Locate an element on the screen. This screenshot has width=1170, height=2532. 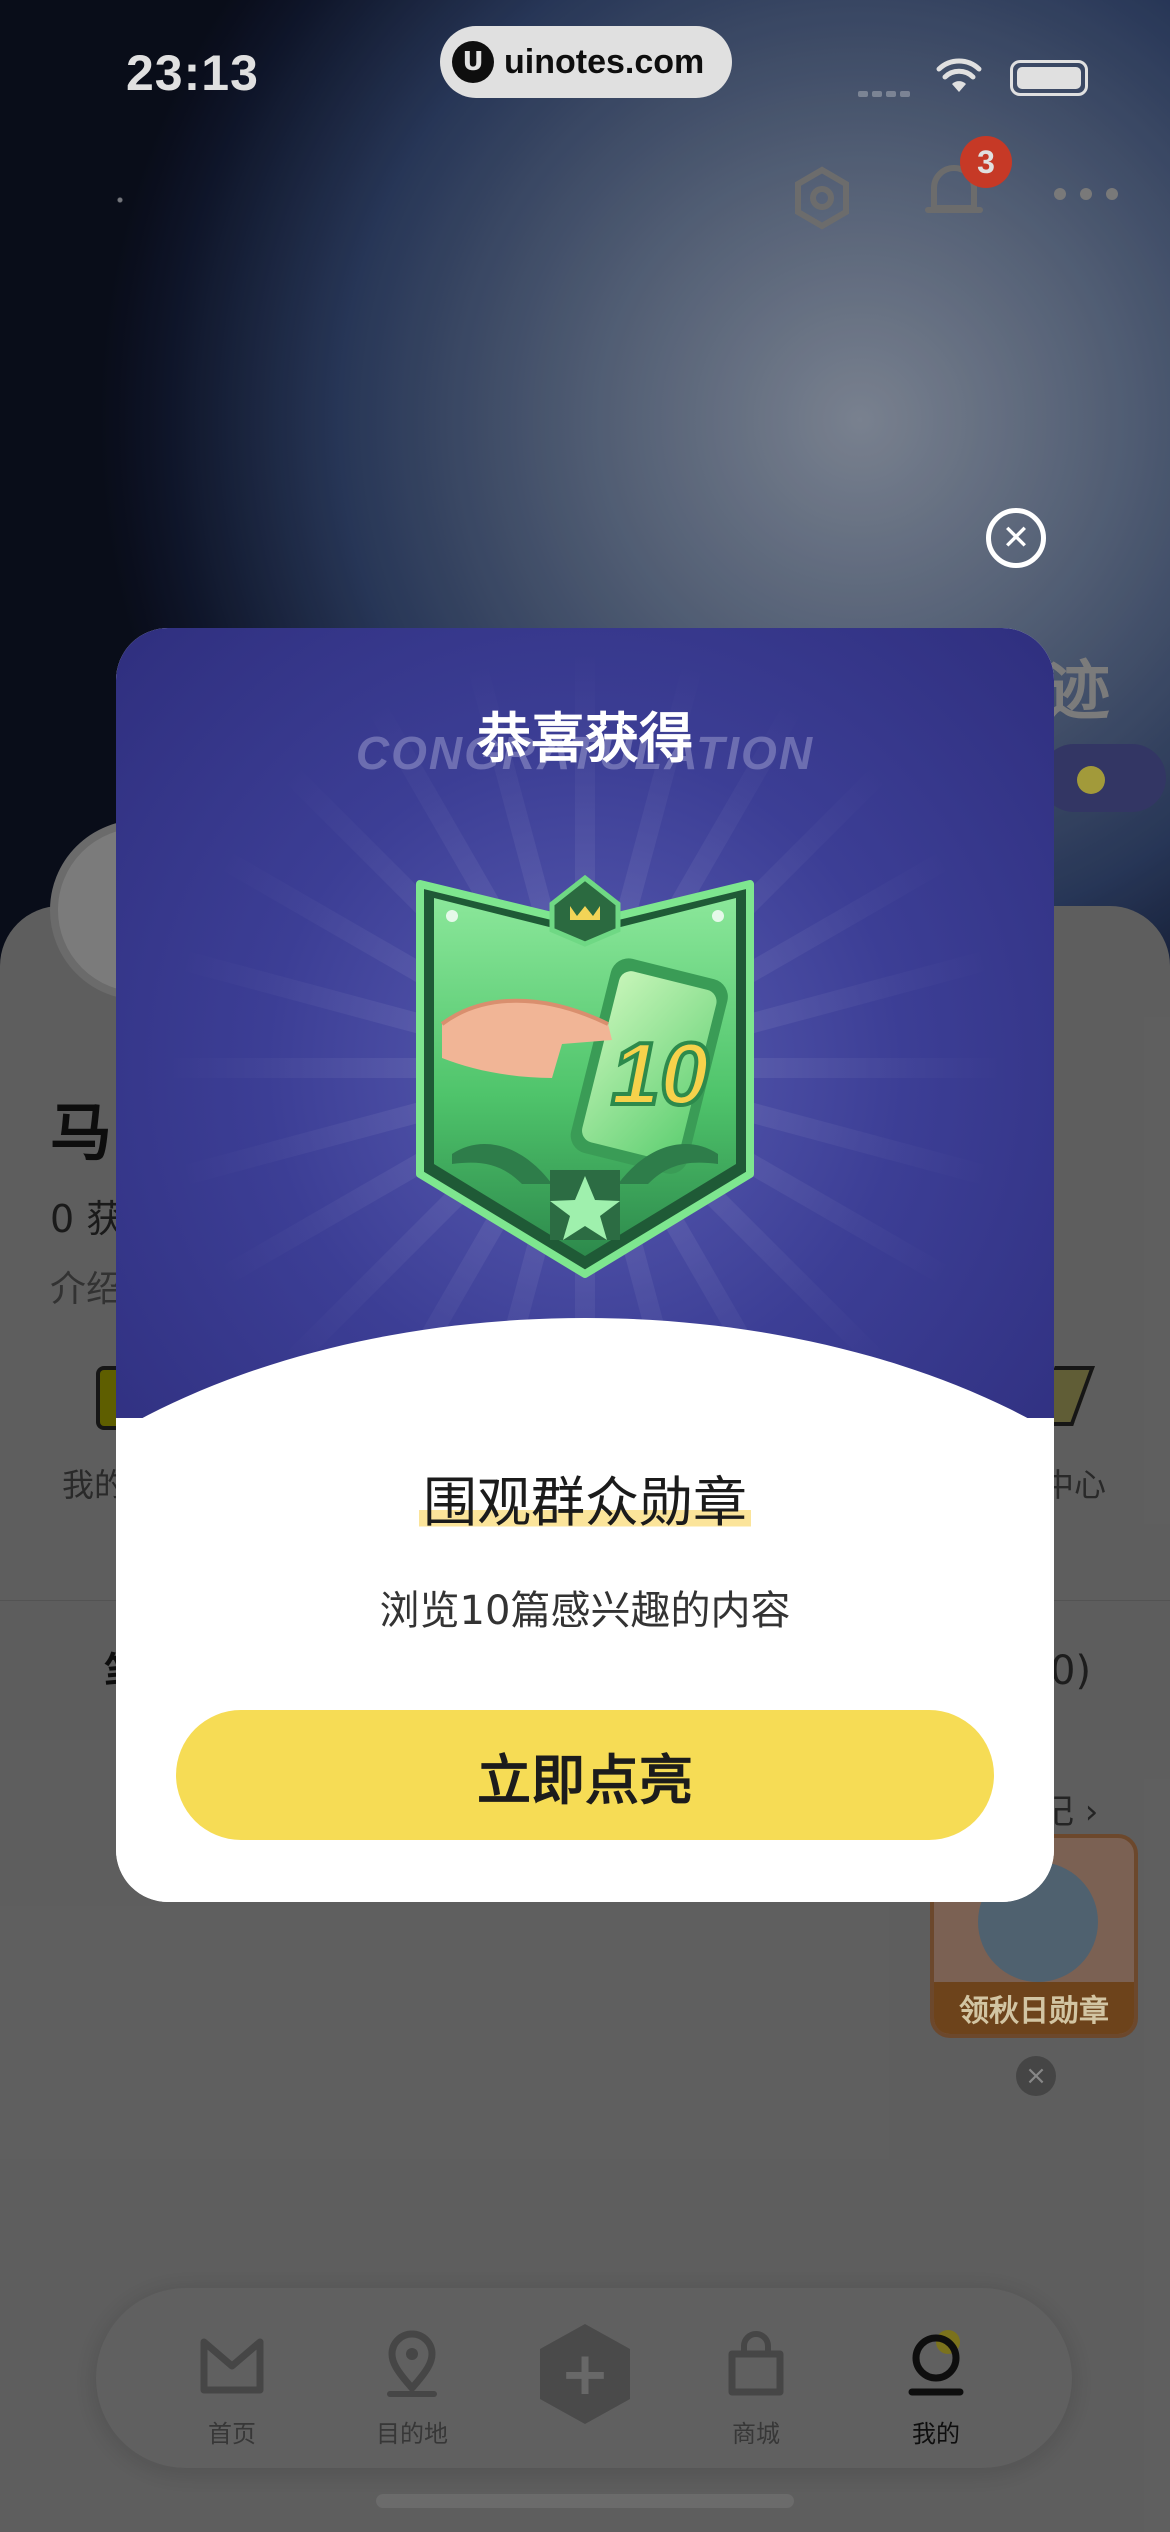
medal-description: 浏览10篇感兴趣的内容 is located at coordinates (585, 1611).